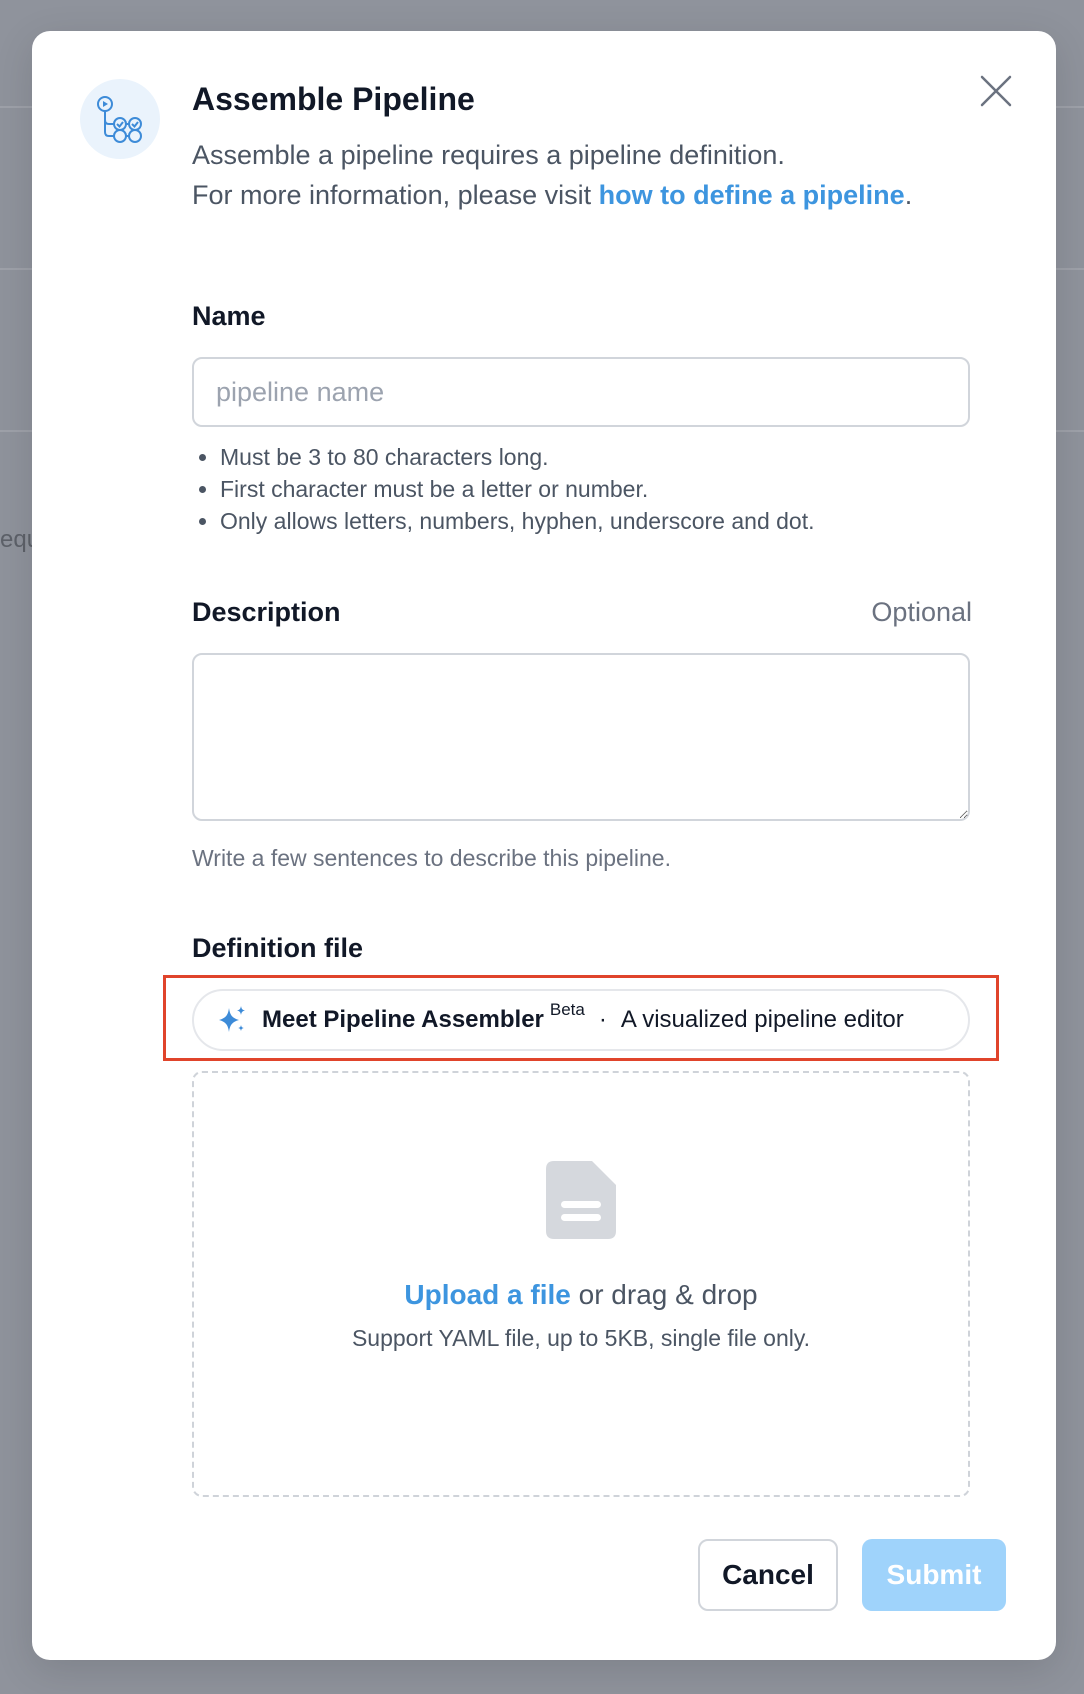  What do you see at coordinates (517, 457) in the screenshot?
I see `name-rule: Must be 3 to 80 characters long.` at bounding box center [517, 457].